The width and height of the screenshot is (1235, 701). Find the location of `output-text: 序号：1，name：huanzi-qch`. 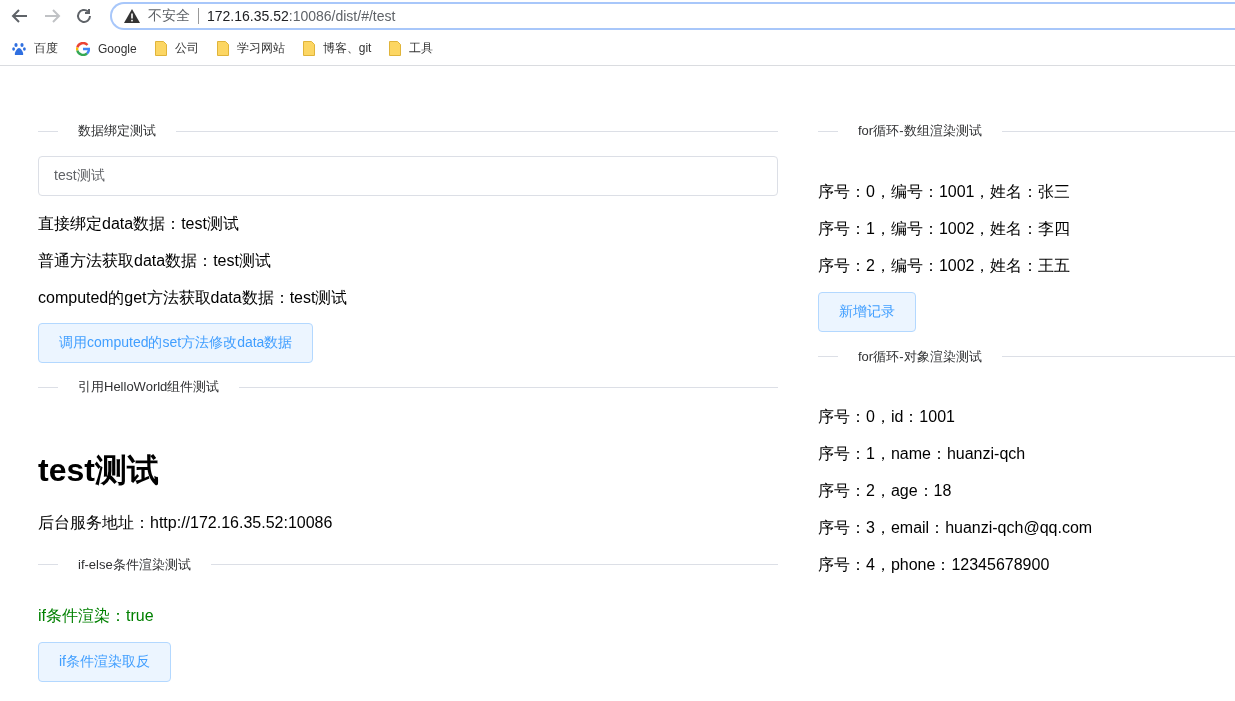

output-text: 序号：1，name：huanzi-qch is located at coordinates (922, 453).